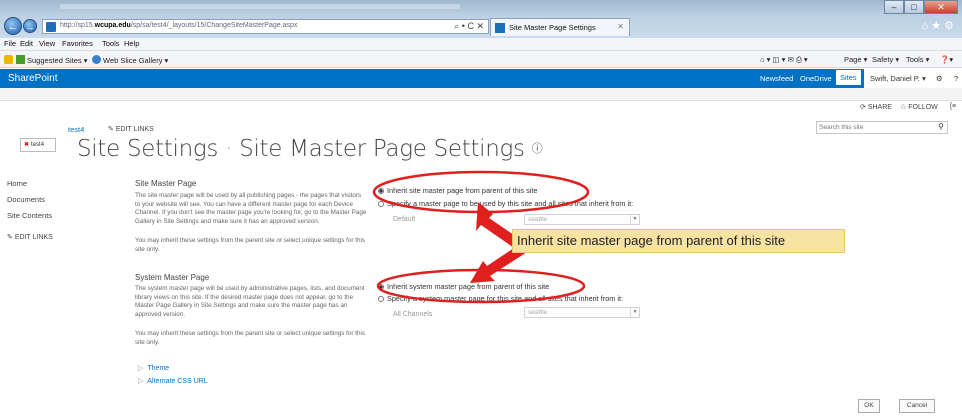 The height and width of the screenshot is (417, 962). What do you see at coordinates (481, 237) in the screenshot?
I see `annotation-overlay` at bounding box center [481, 237].